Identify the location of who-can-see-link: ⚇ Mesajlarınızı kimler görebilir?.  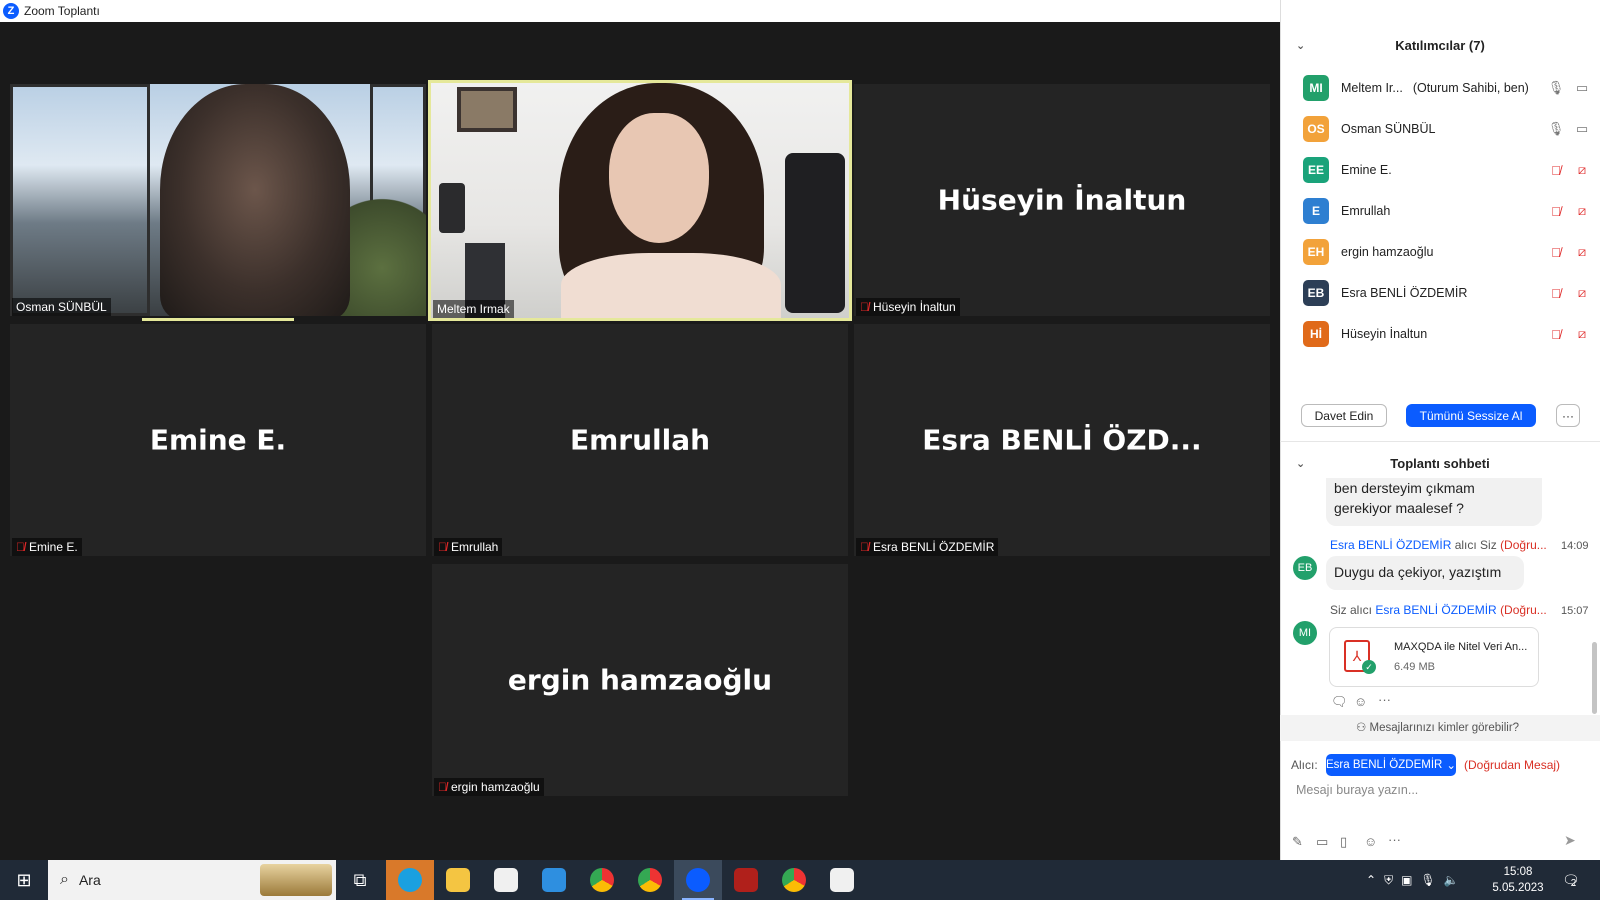
(1437, 727).